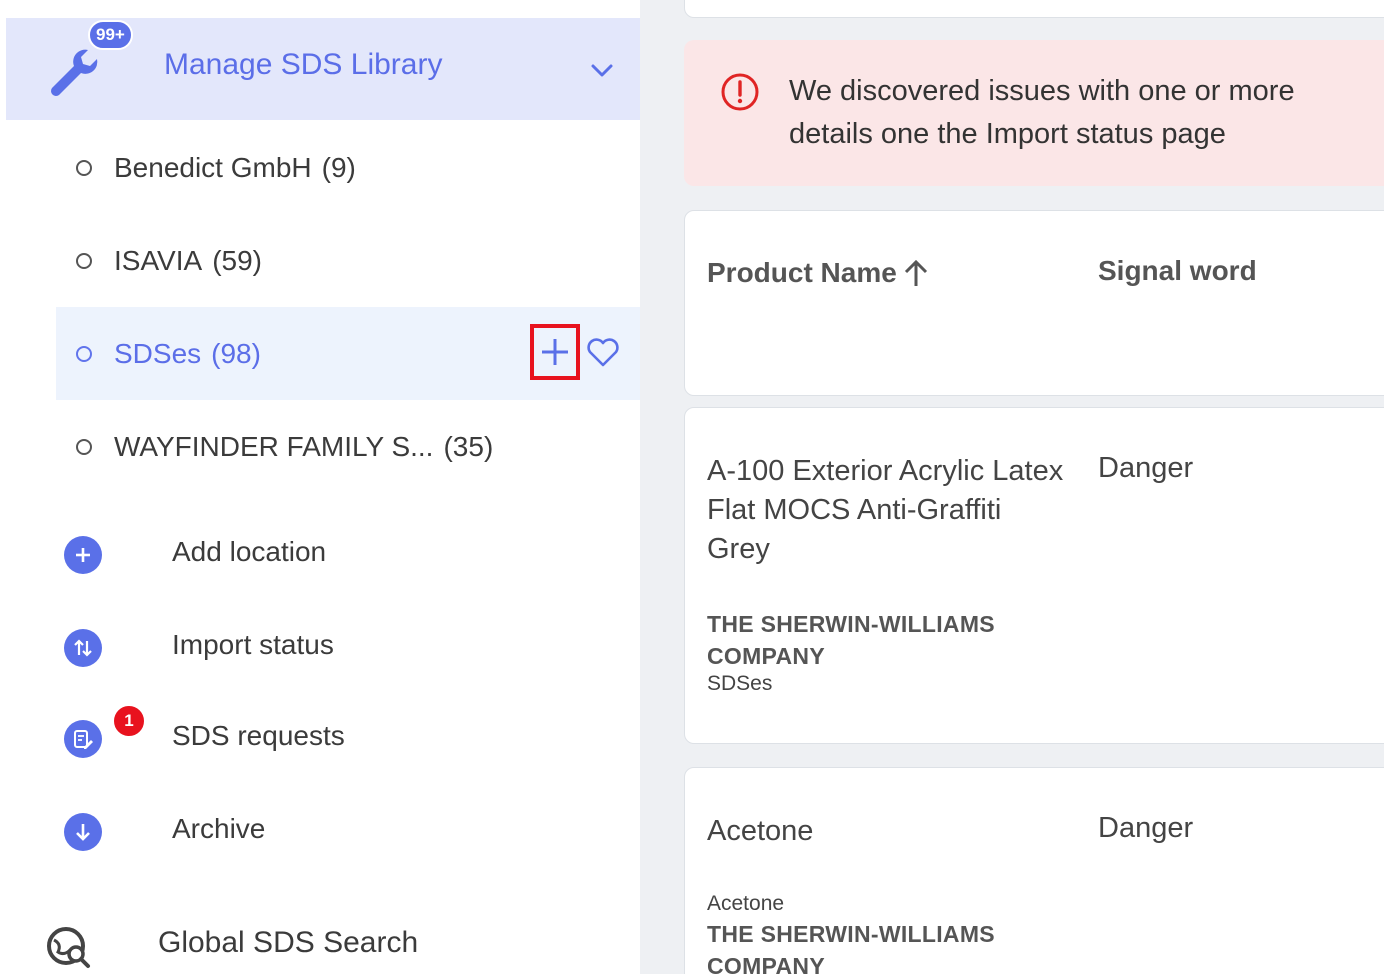 This screenshot has height=974, width=1384. Describe the element at coordinates (1034, 303) in the screenshot. I see `table-header: Product Name Signal word` at that location.